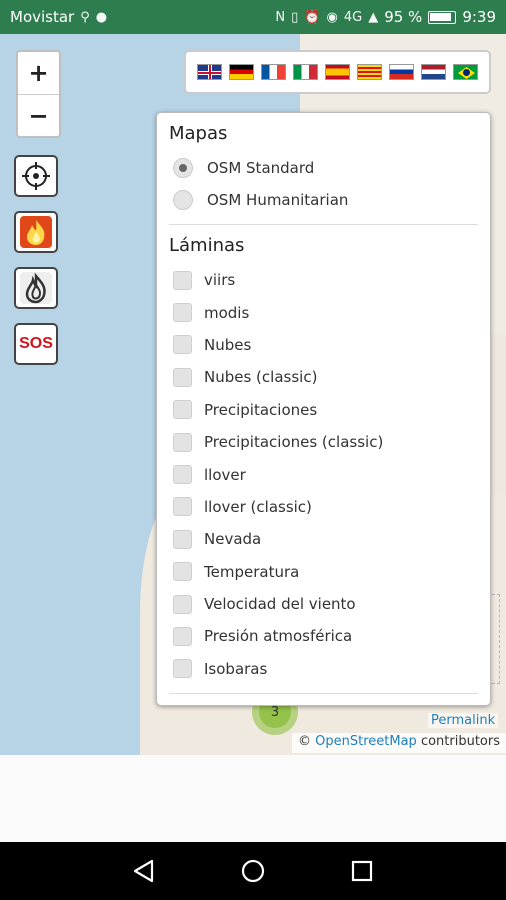 The height and width of the screenshot is (900, 506). Describe the element at coordinates (278, 636) in the screenshot. I see `overlay-label: Presión atmosférica` at that location.